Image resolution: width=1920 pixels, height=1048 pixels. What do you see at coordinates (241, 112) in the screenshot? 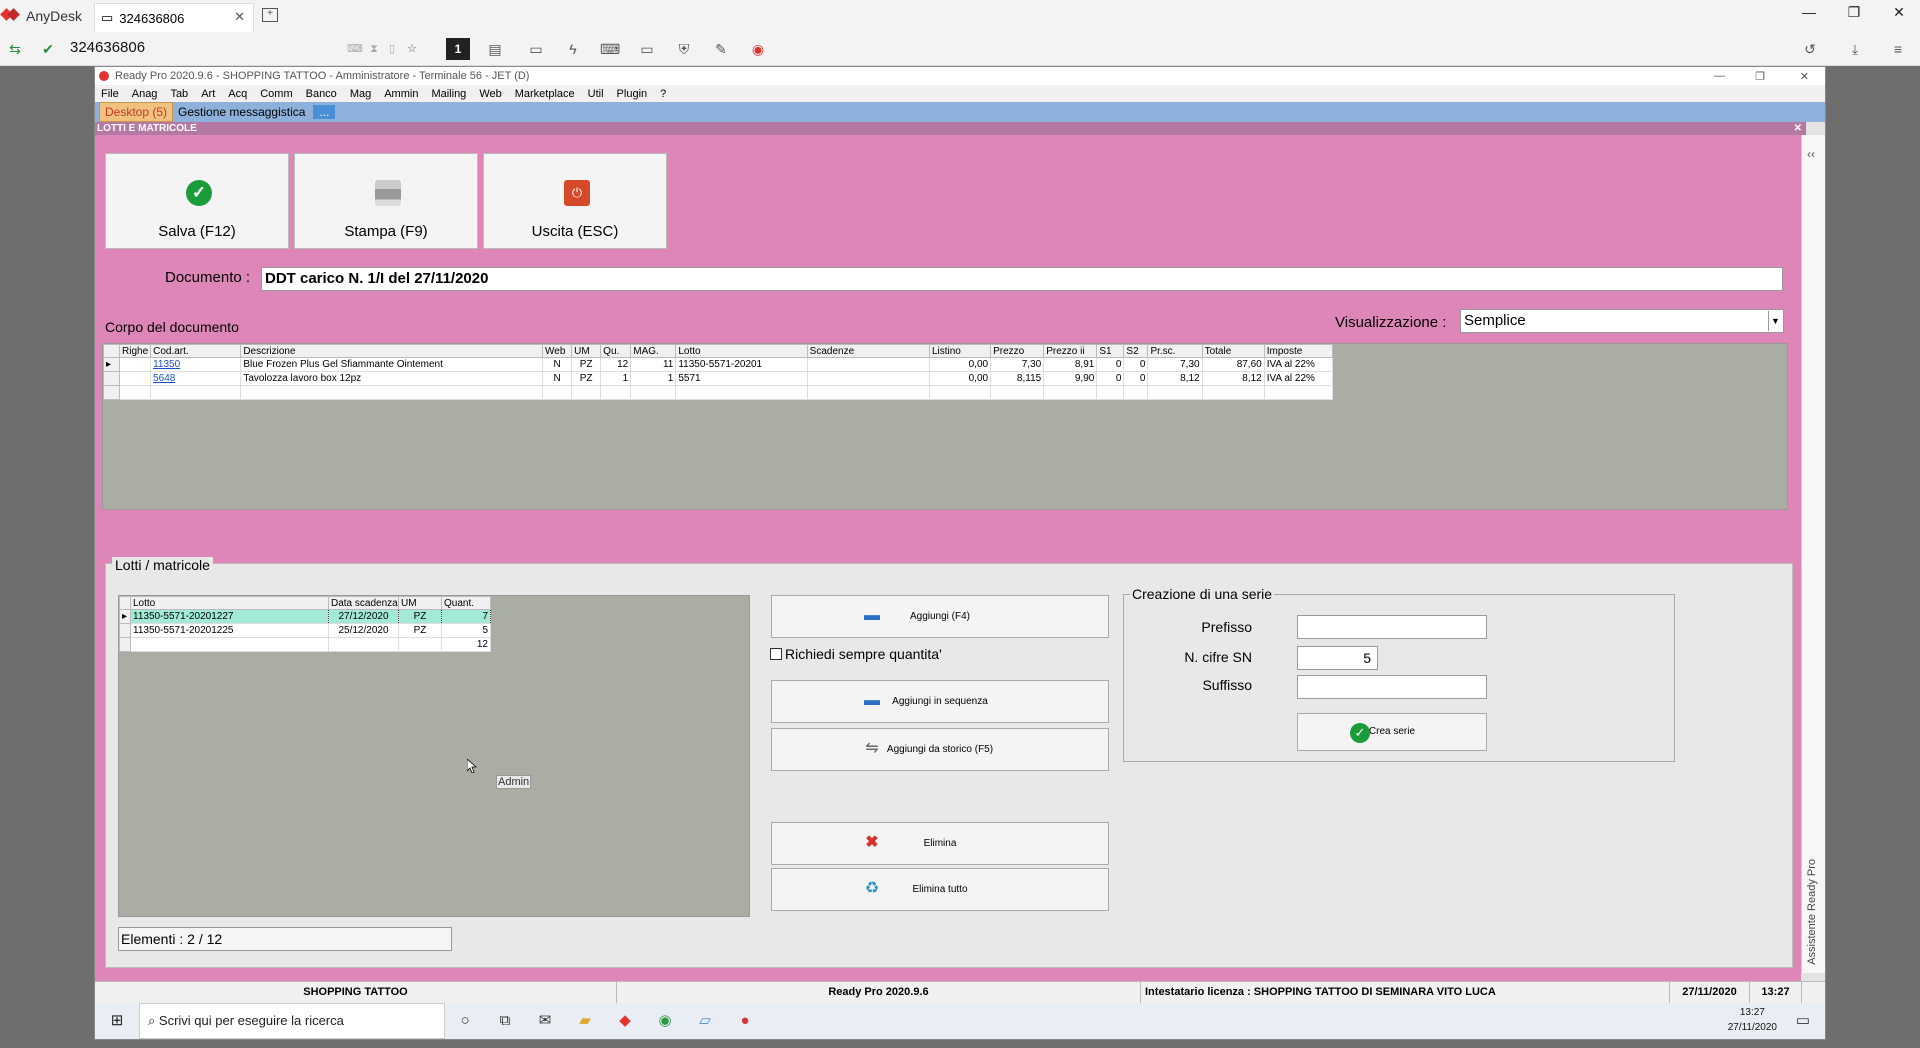
I see `tab-messaggistica: Gestione messaggistica` at bounding box center [241, 112].